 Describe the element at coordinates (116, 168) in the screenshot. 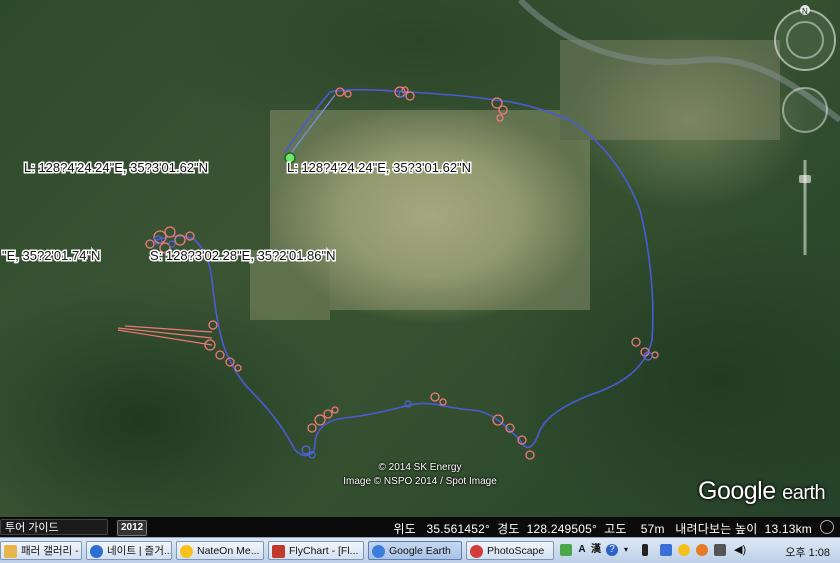

I see `placemark-label-a: L: 128?4'24.24"E, 35?3'01.62"N` at that location.